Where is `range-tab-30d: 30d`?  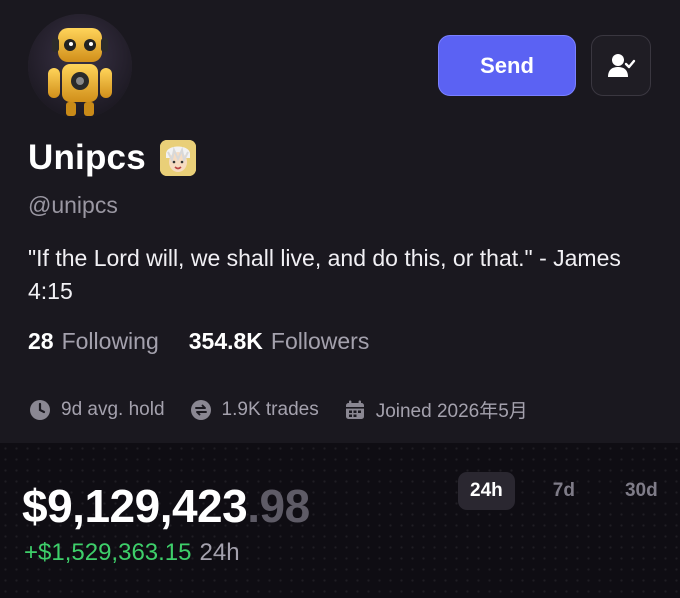 range-tab-30d: 30d is located at coordinates (641, 491).